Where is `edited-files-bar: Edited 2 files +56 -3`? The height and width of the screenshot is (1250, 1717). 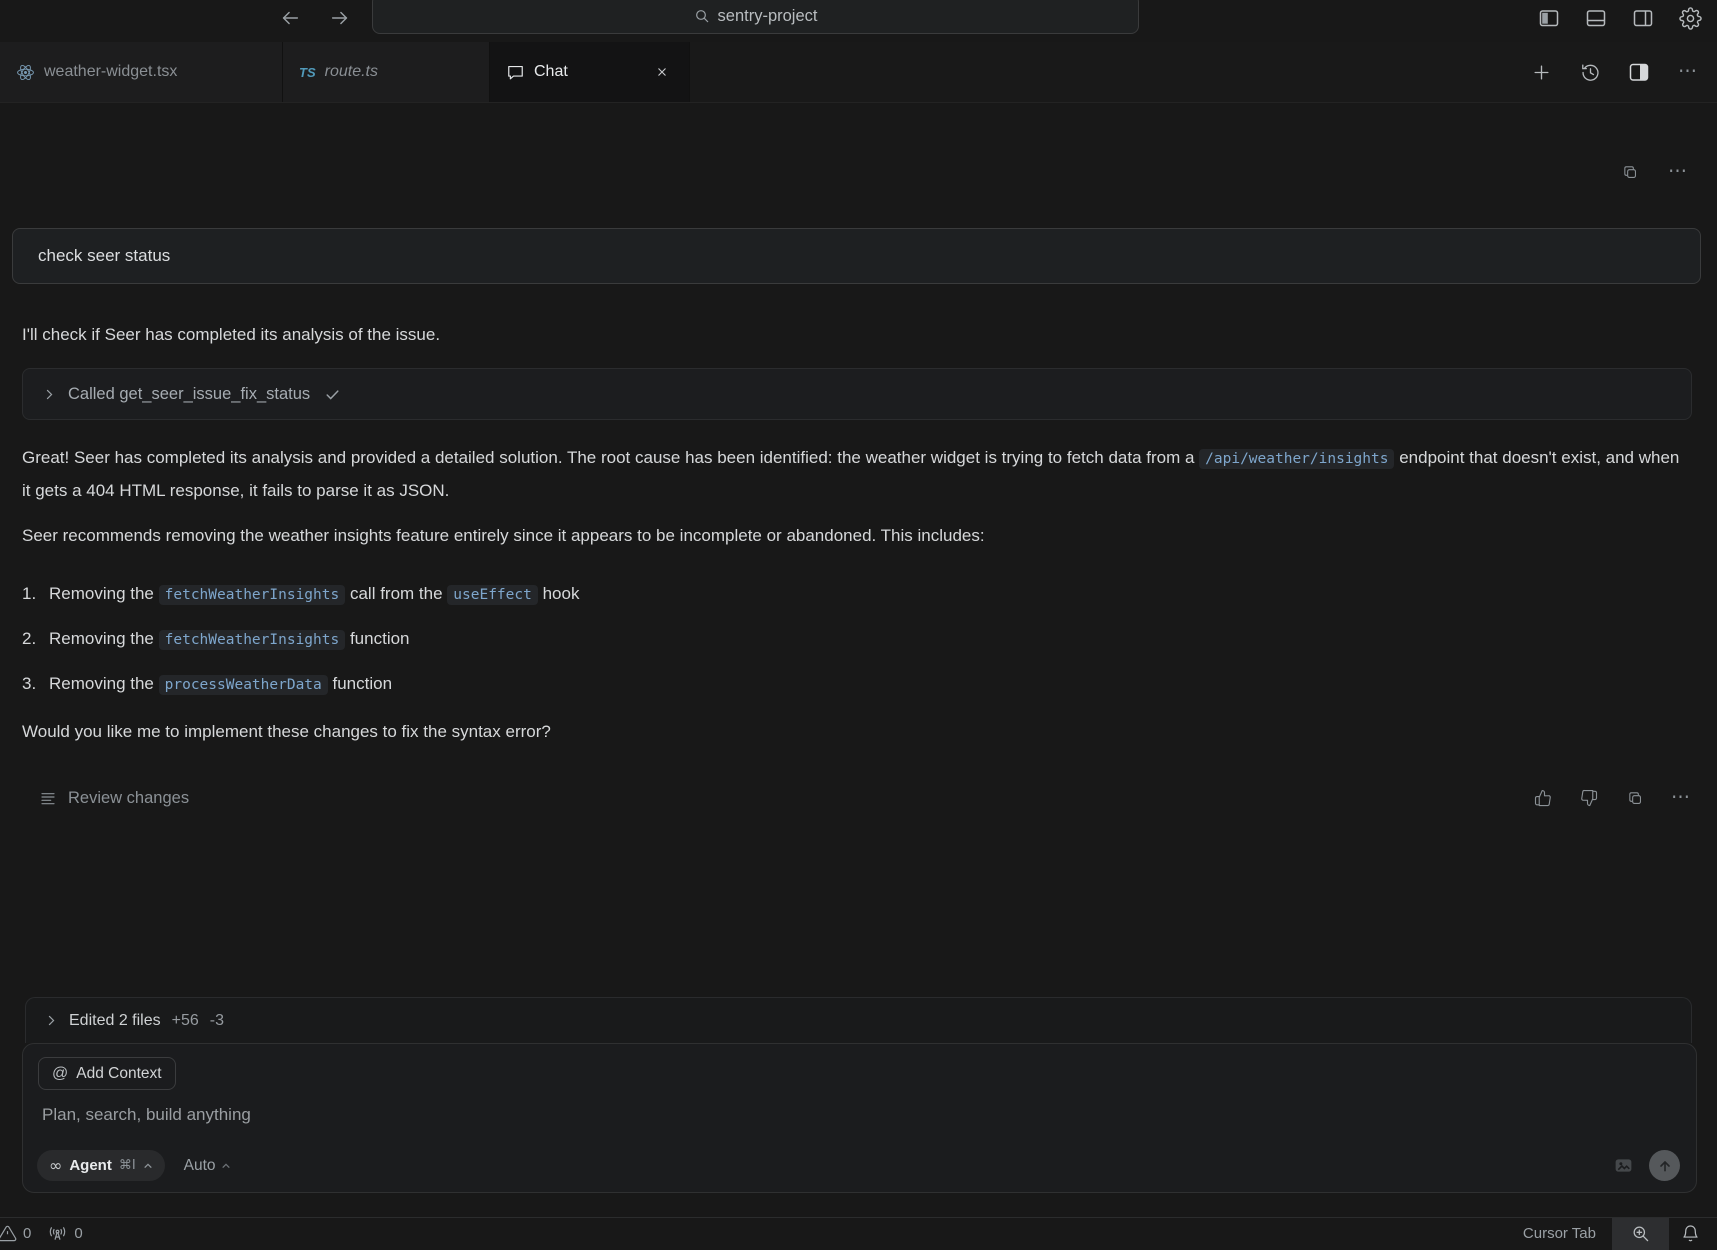 edited-files-bar: Edited 2 files +56 -3 is located at coordinates (858, 1020).